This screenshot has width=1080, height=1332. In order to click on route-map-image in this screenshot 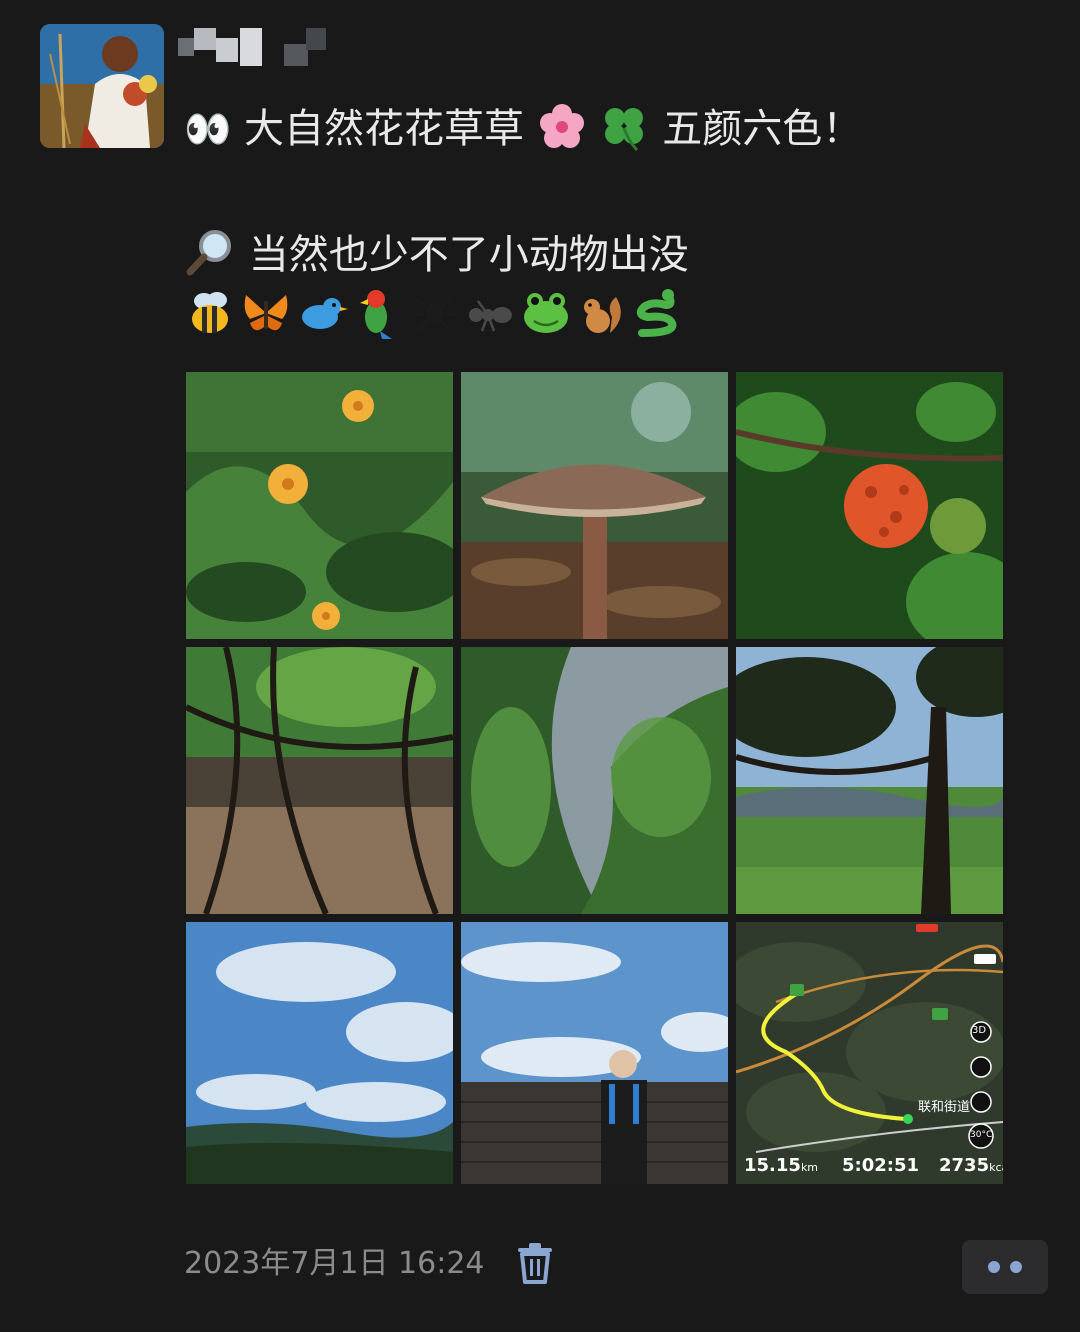, I will do `click(869, 1053)`.